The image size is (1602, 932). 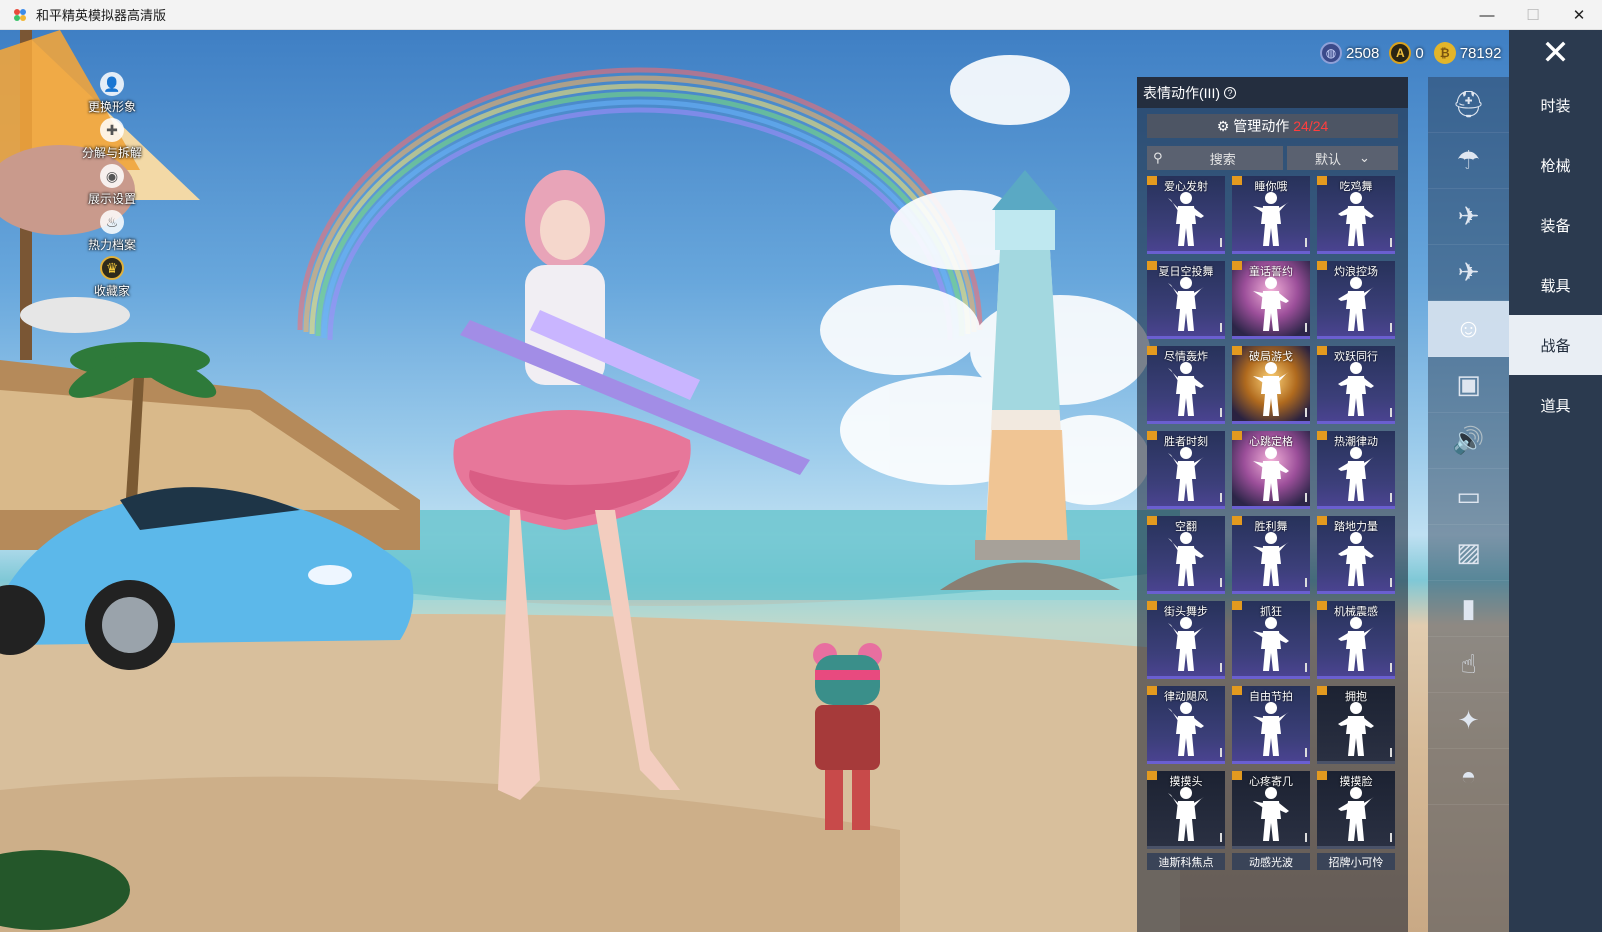 What do you see at coordinates (1533, 15) in the screenshot?
I see `maximize-button: ☐` at bounding box center [1533, 15].